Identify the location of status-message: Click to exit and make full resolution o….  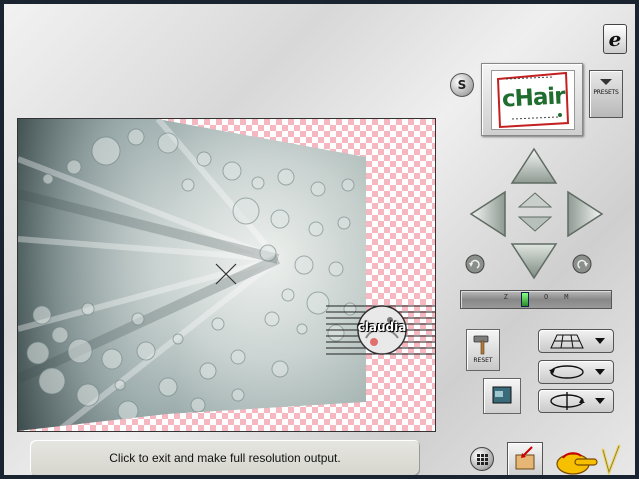
(225, 458).